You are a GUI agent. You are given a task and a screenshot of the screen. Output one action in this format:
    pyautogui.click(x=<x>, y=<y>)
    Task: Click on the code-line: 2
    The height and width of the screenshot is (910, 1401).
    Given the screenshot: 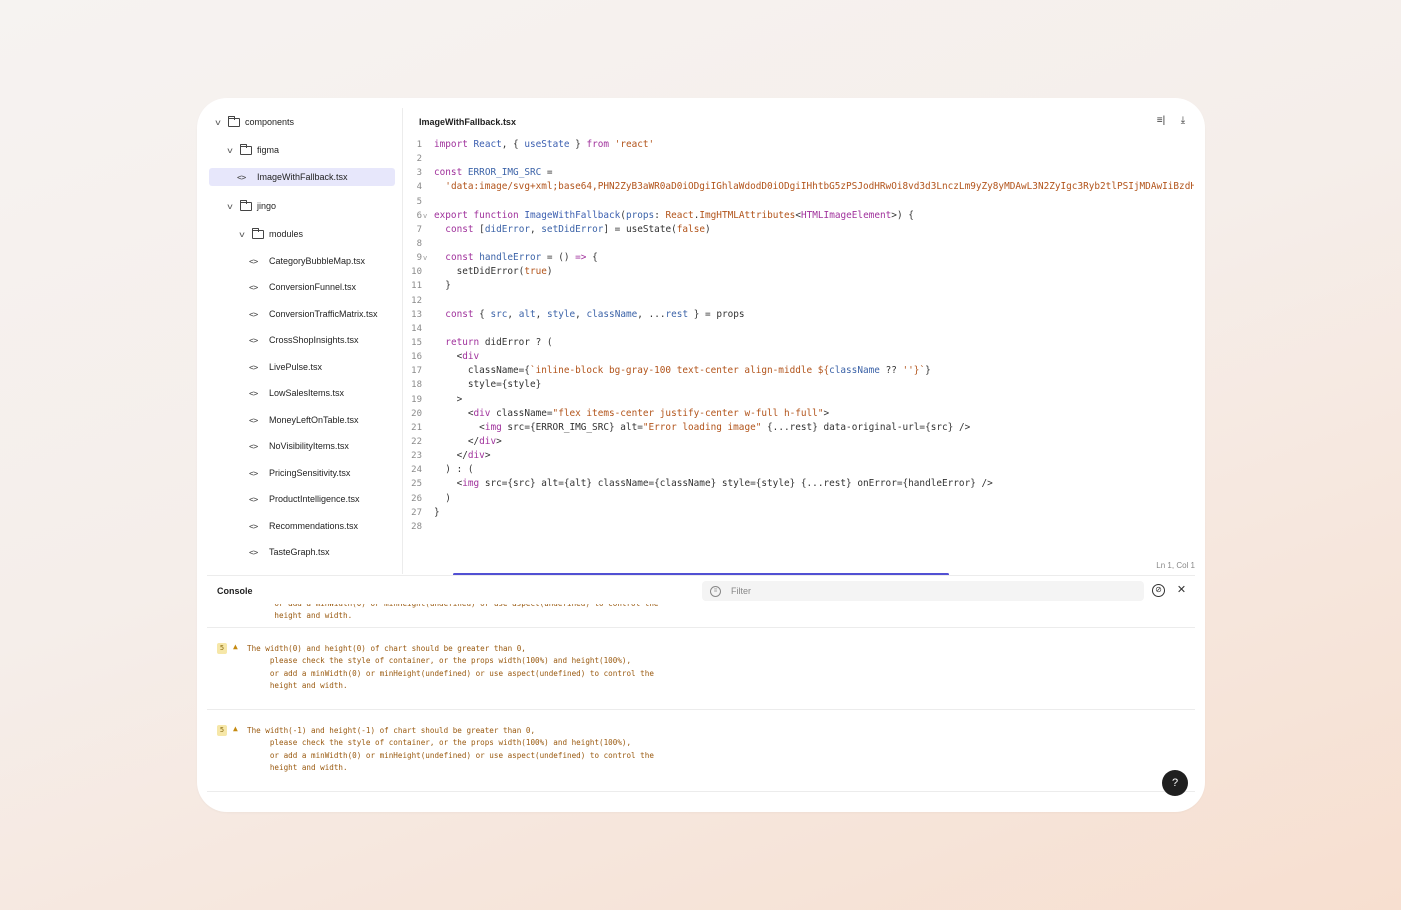 What is the action you would take?
    pyautogui.click(x=799, y=159)
    